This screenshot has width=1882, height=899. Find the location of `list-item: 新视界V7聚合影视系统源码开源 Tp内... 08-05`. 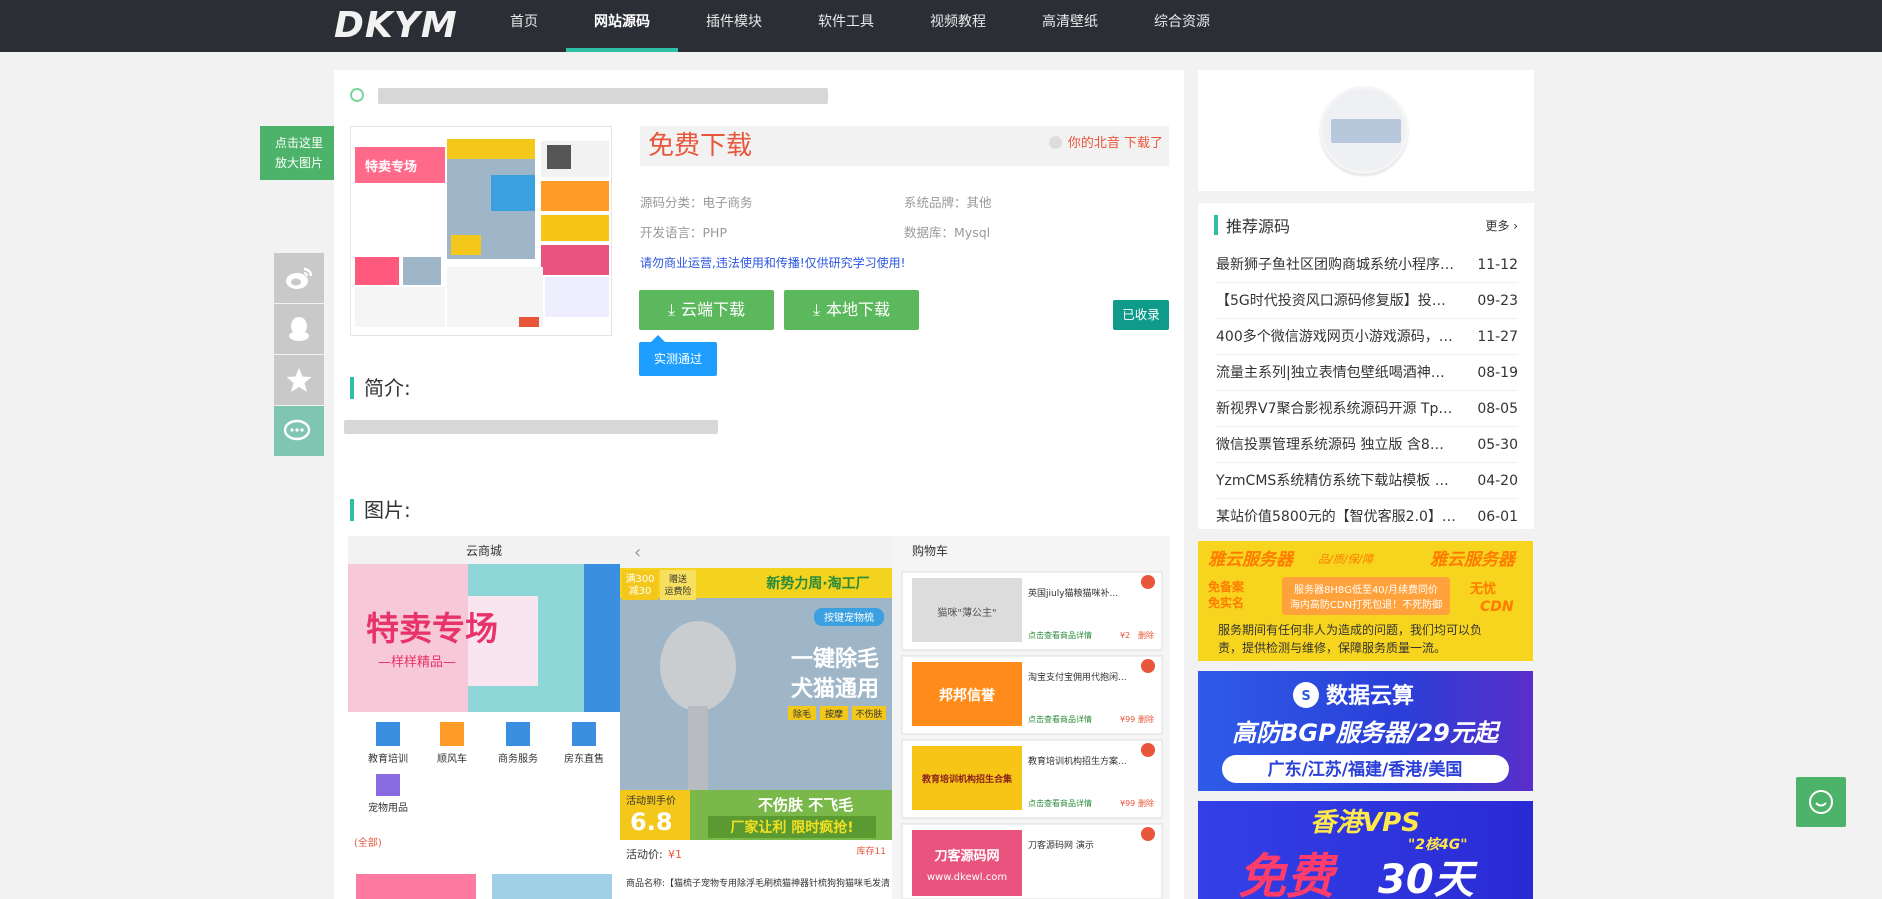

list-item: 新视界V7聚合影视系统源码开源 Tp内... 08-05 is located at coordinates (1367, 409).